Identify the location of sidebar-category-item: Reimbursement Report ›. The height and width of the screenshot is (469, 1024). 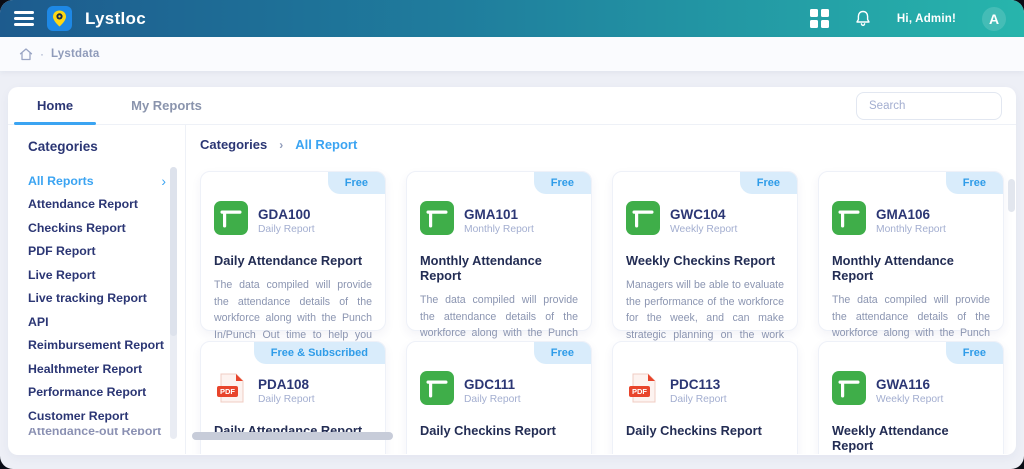
(97, 346).